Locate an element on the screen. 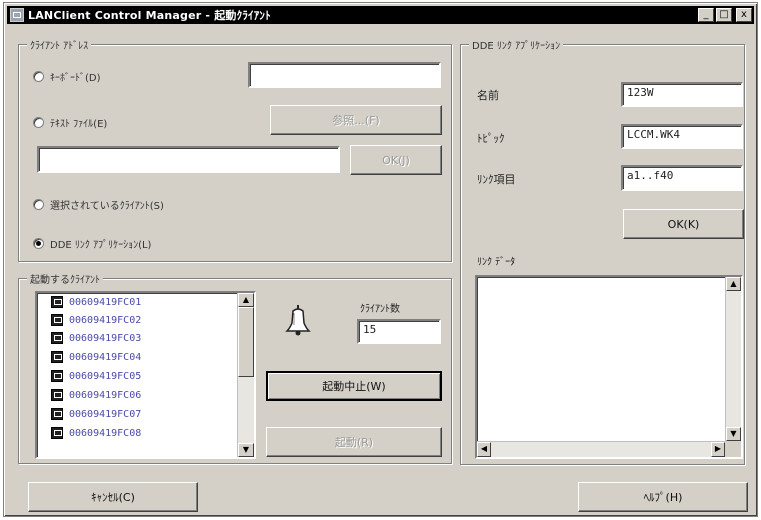  list-item: 00609419FC01 is located at coordinates (96, 302).